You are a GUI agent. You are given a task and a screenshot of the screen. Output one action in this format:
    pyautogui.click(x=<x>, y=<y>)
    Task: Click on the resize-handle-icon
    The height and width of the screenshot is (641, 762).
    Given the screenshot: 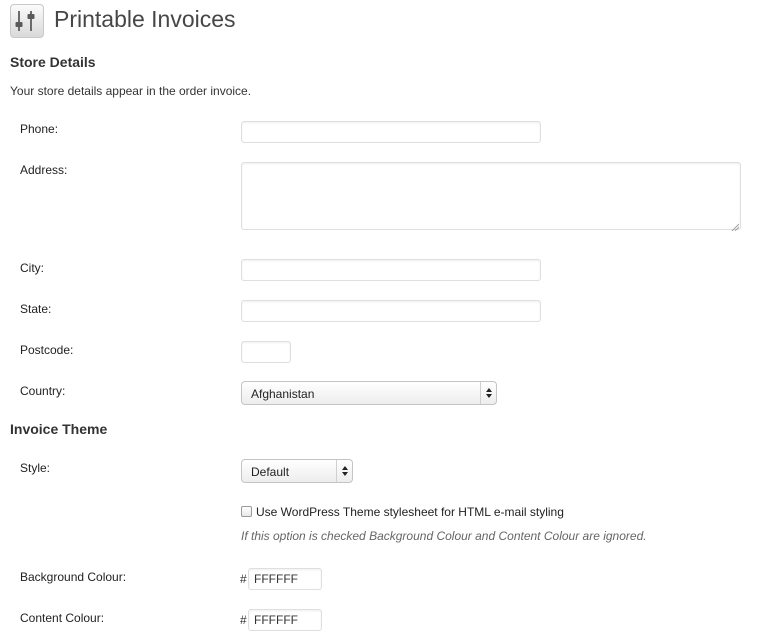 What is the action you would take?
    pyautogui.click(x=735, y=226)
    